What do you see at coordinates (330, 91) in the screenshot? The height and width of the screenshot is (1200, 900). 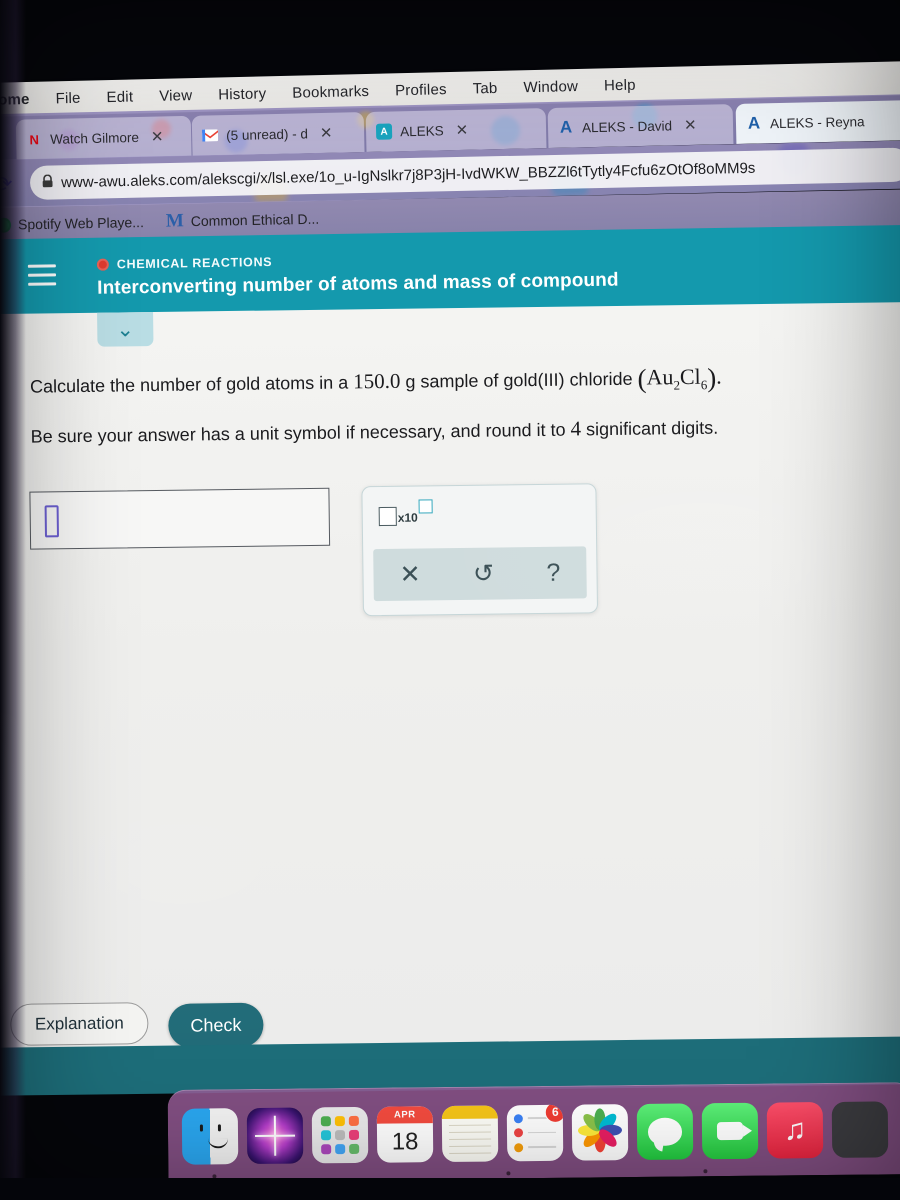 I see `menu-bookmarks: Bookmarks` at bounding box center [330, 91].